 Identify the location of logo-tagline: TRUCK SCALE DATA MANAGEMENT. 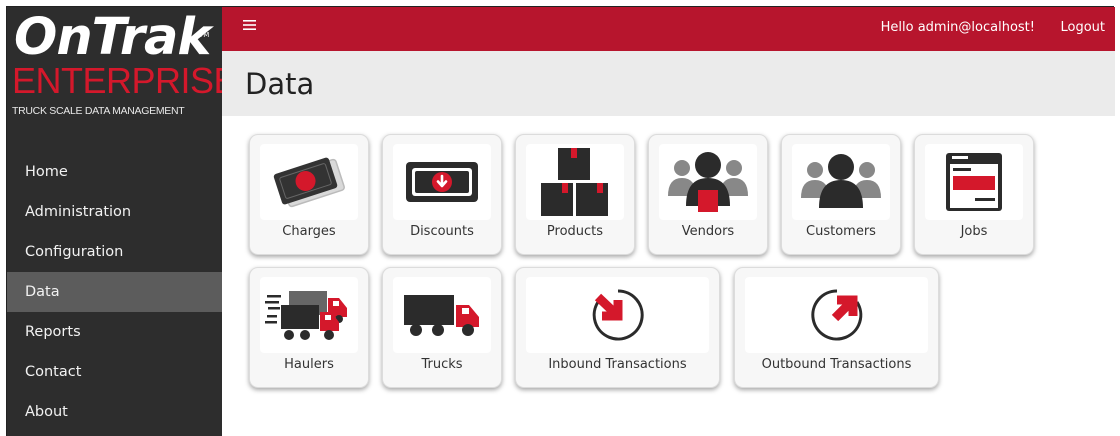
(98, 111).